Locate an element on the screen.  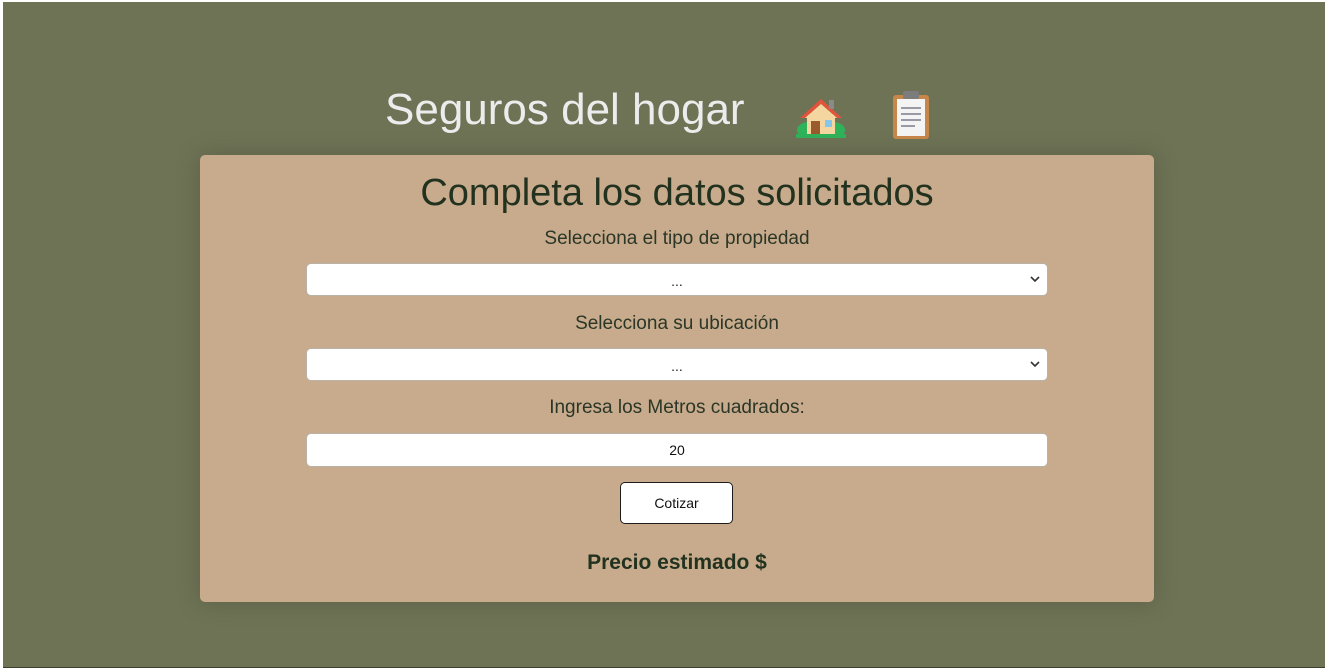
quote-button: Cotizar is located at coordinates (676, 503).